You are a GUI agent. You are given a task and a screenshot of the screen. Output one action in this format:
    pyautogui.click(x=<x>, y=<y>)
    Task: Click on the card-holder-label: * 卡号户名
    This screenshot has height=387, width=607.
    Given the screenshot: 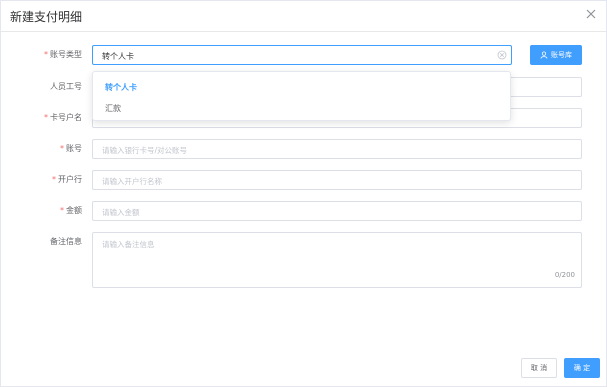 What is the action you would take?
    pyautogui.click(x=63, y=117)
    